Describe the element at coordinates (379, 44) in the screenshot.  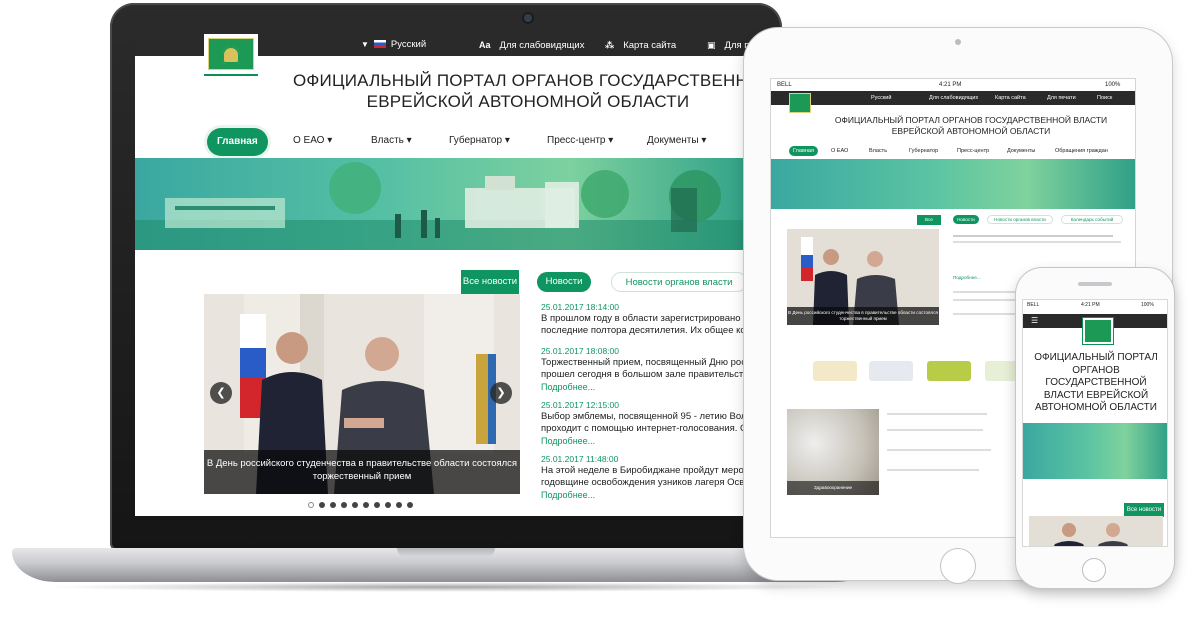
I see `russia-flag-icon` at that location.